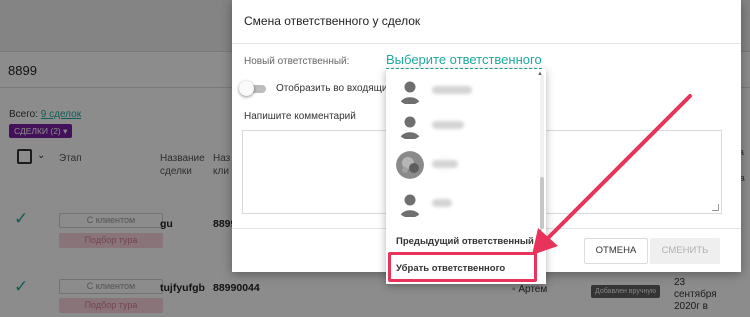  I want to click on inbox-toggle-label: Отобразить во входящих, so click(334, 88).